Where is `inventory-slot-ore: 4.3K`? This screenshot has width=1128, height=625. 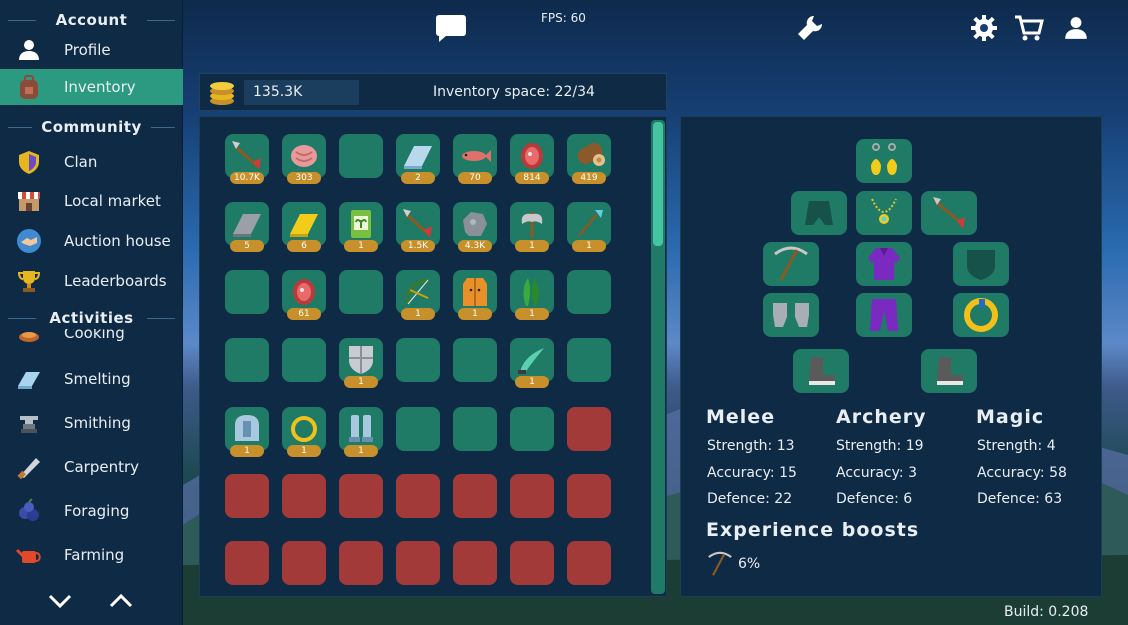 inventory-slot-ore: 4.3K is located at coordinates (475, 227).